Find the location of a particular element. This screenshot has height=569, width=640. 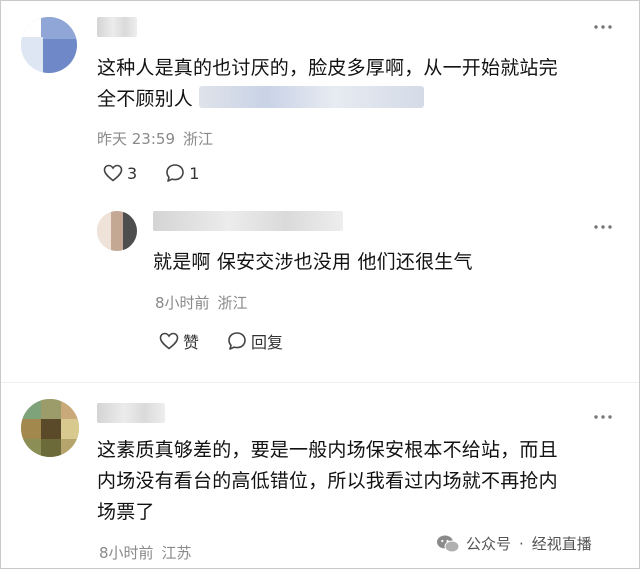

reply-location: 浙江 is located at coordinates (232, 303).